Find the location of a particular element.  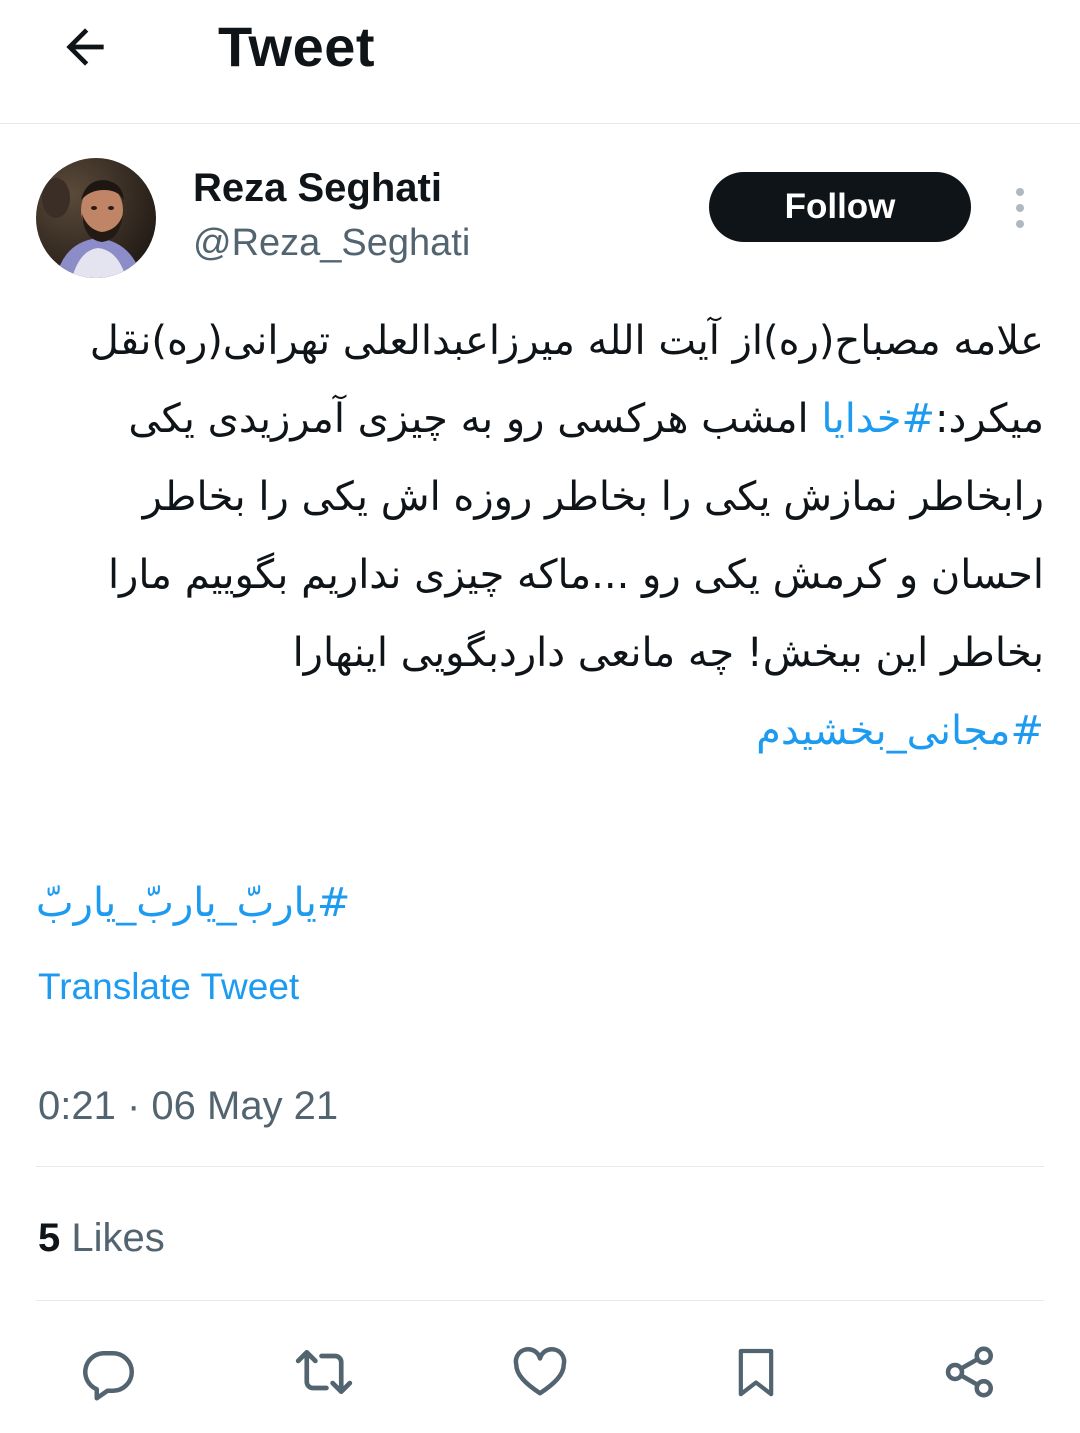

tweet-timestamp: 0:21 · 06 May 21 is located at coordinates (188, 1106).